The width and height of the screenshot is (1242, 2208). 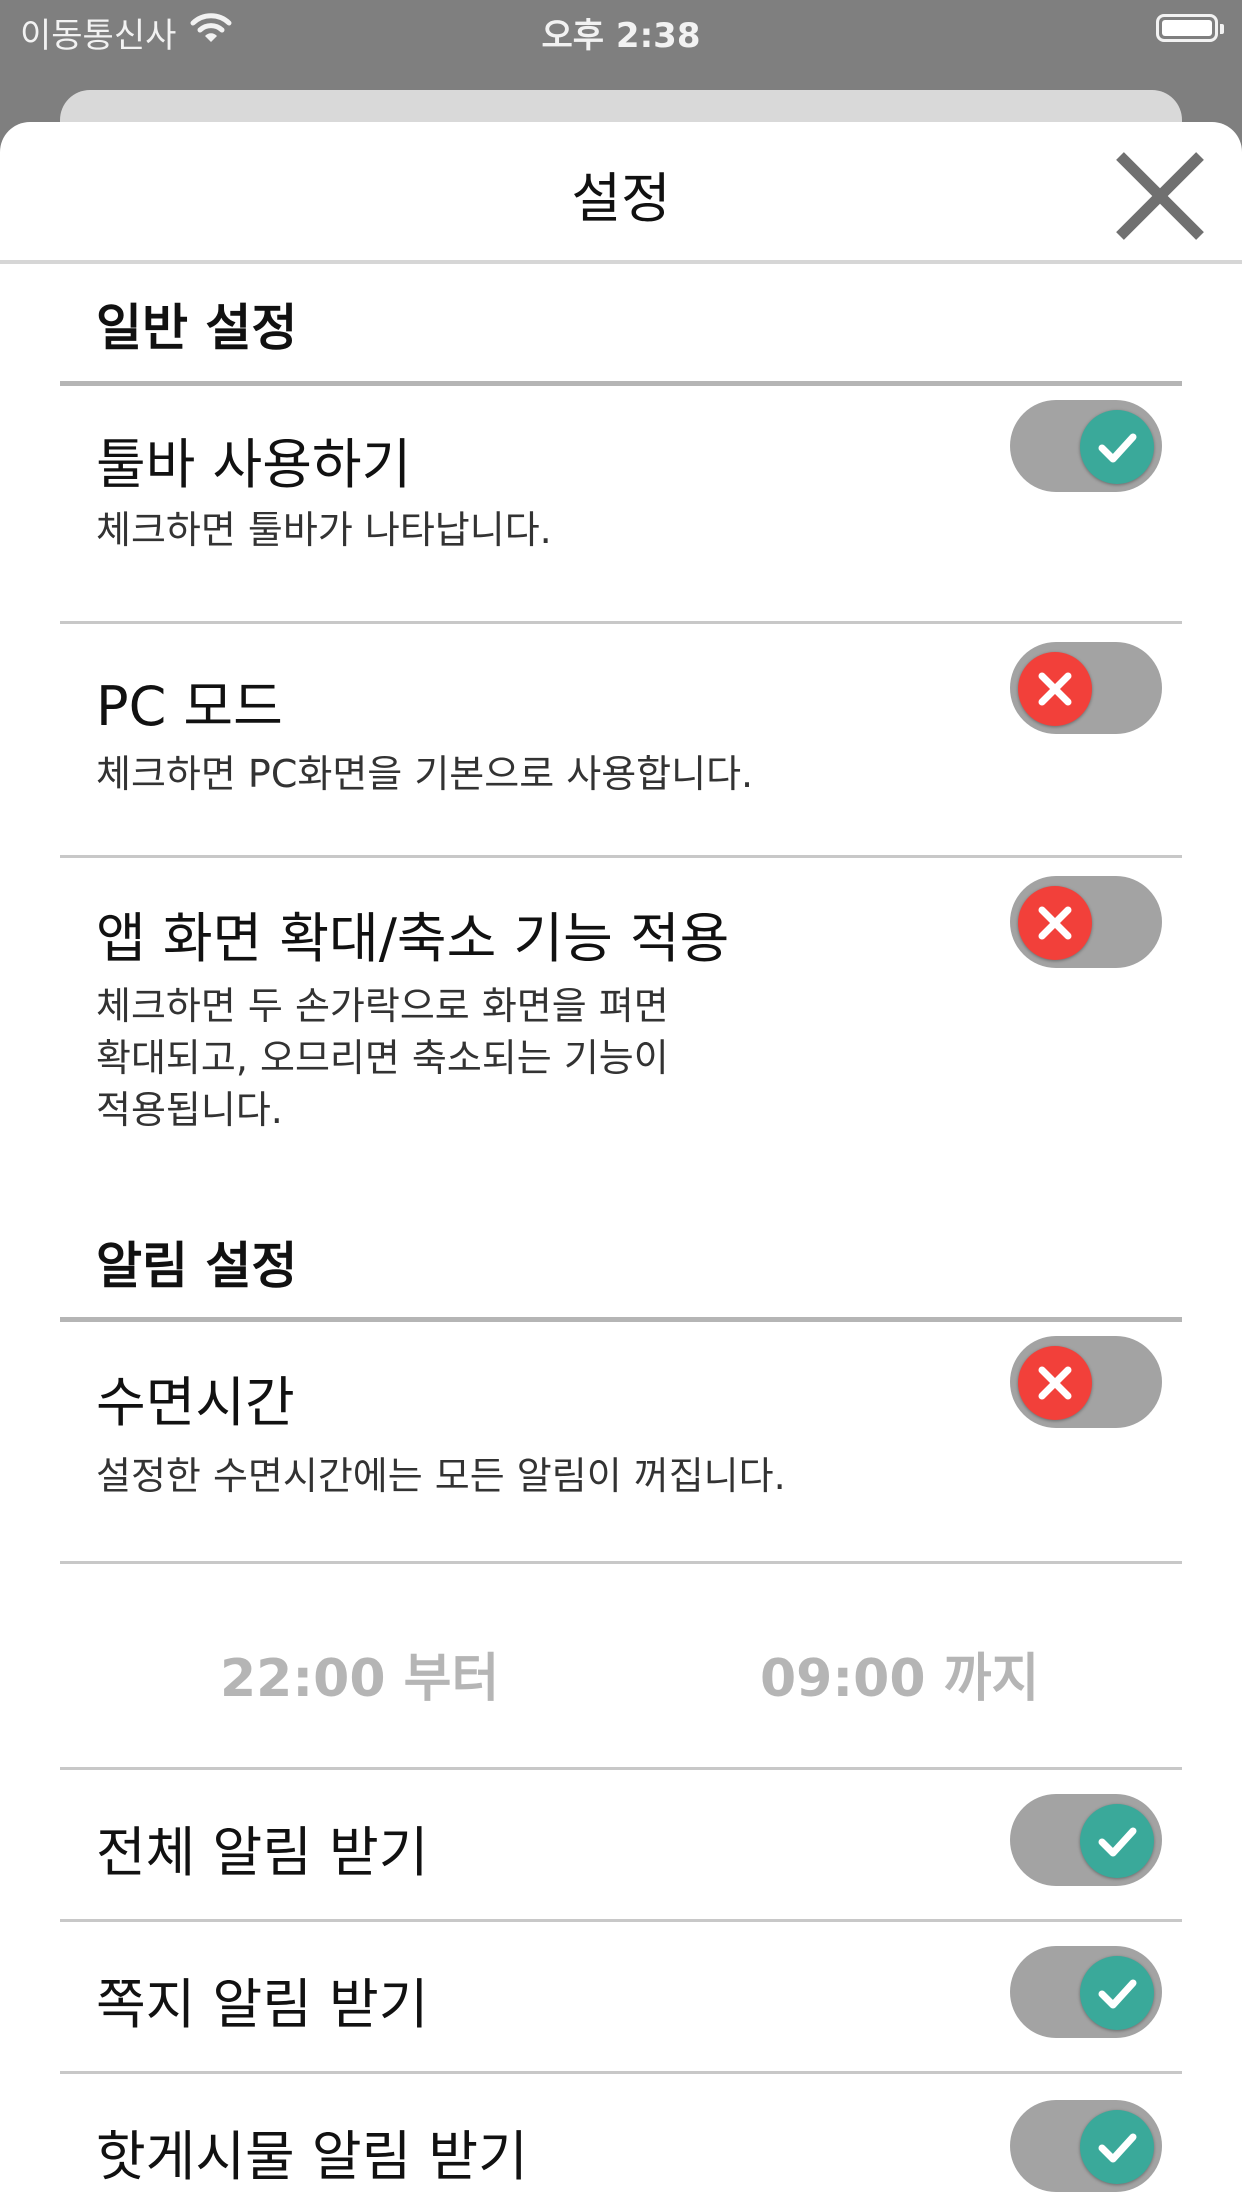 I want to click on section-header-general: 일반 설정, so click(x=621, y=325).